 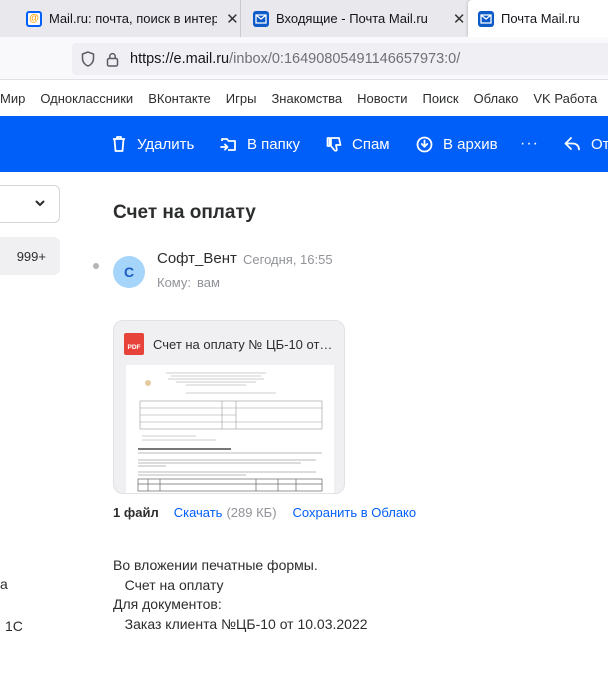 I want to click on tab-title: Mail.ru: почта, поиск в интерне, so click(x=133, y=18).